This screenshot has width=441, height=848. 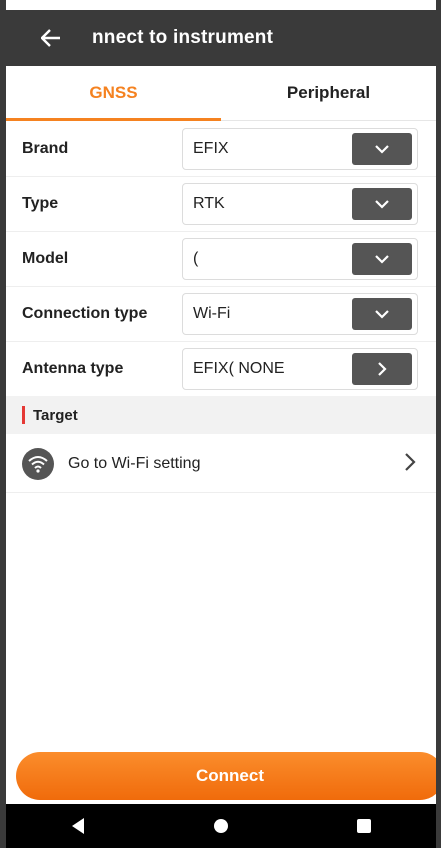 I want to click on type-row: Type RTK, so click(x=221, y=204).